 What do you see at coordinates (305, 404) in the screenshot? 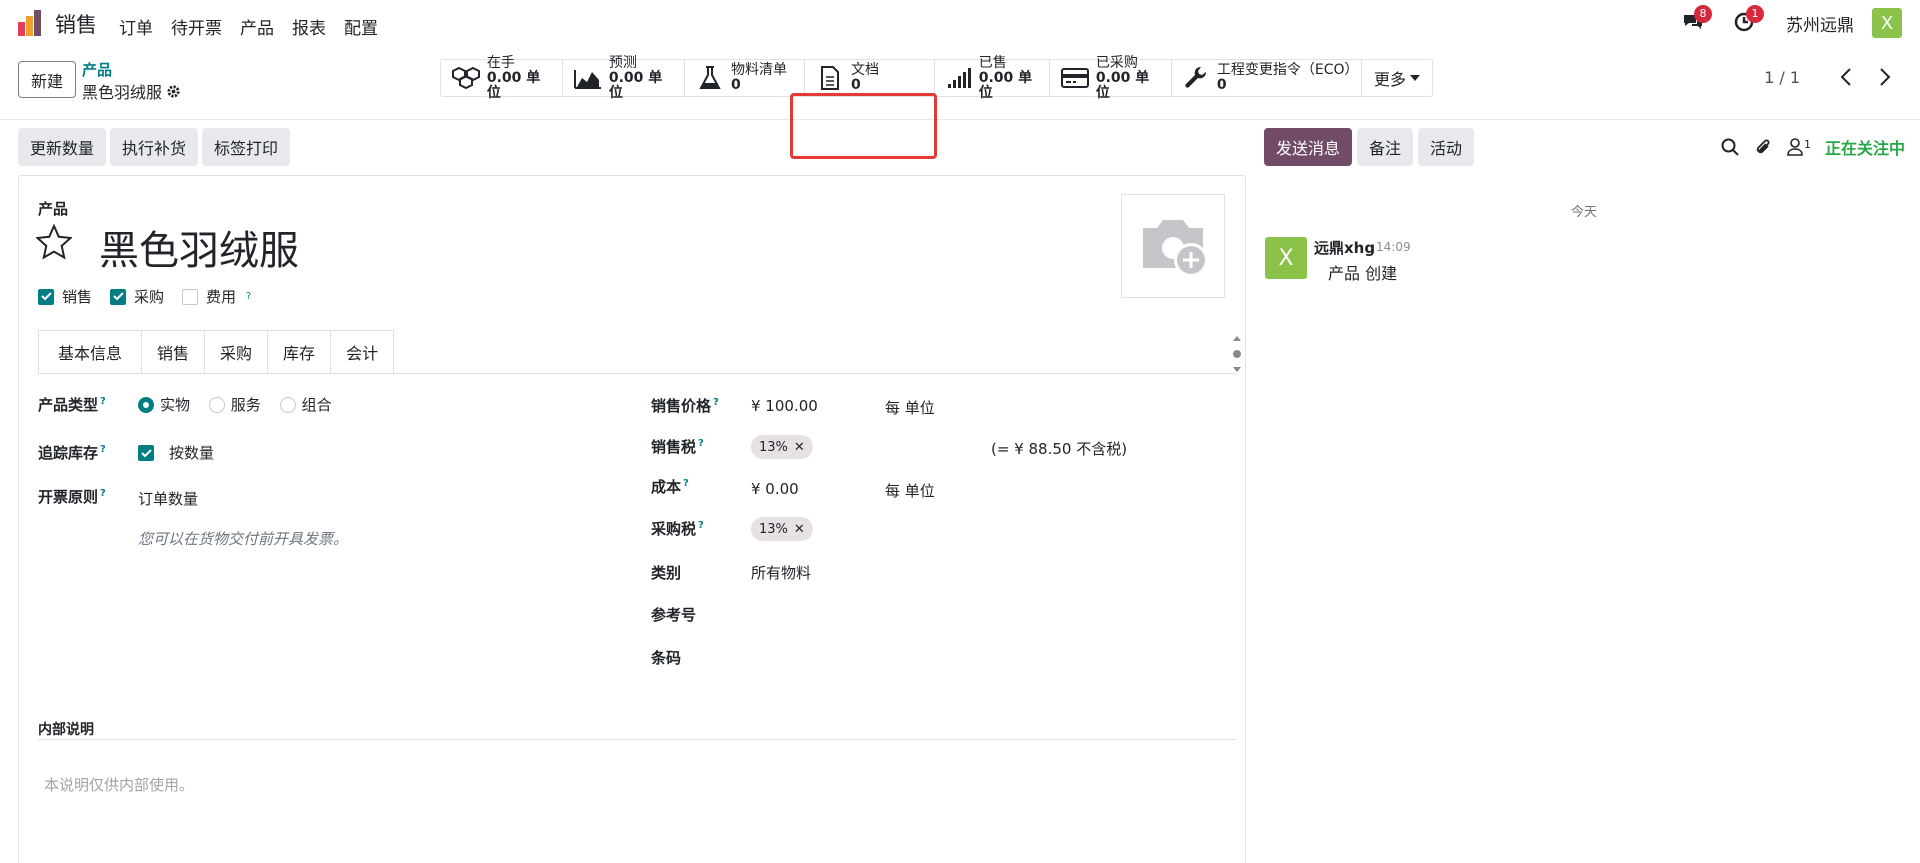
I see `radio-combo: 组合` at bounding box center [305, 404].